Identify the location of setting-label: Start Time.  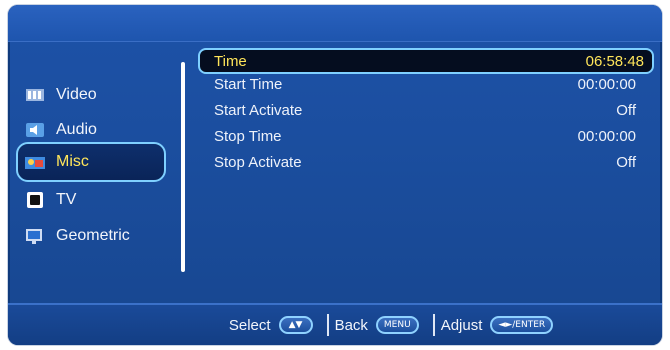
(248, 84).